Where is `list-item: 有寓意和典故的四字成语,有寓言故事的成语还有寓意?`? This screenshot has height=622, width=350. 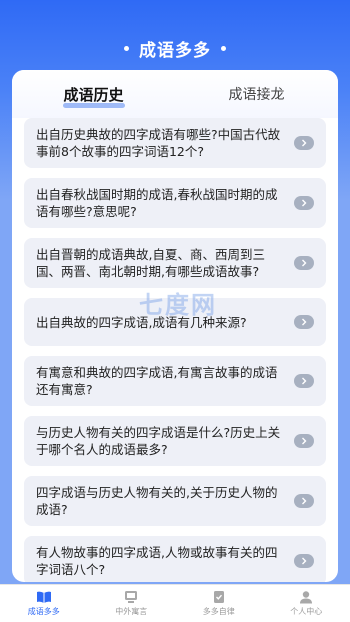
list-item: 有寓意和典故的四字成语,有寓言故事的成语还有寓意? is located at coordinates (175, 381).